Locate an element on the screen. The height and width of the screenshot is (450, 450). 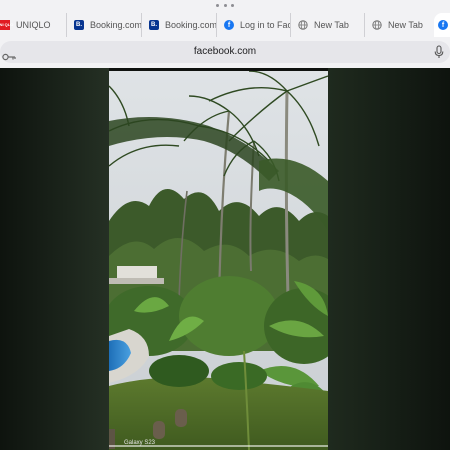
tab-facebook-login: f Log in to Facebook is located at coordinates (253, 25).